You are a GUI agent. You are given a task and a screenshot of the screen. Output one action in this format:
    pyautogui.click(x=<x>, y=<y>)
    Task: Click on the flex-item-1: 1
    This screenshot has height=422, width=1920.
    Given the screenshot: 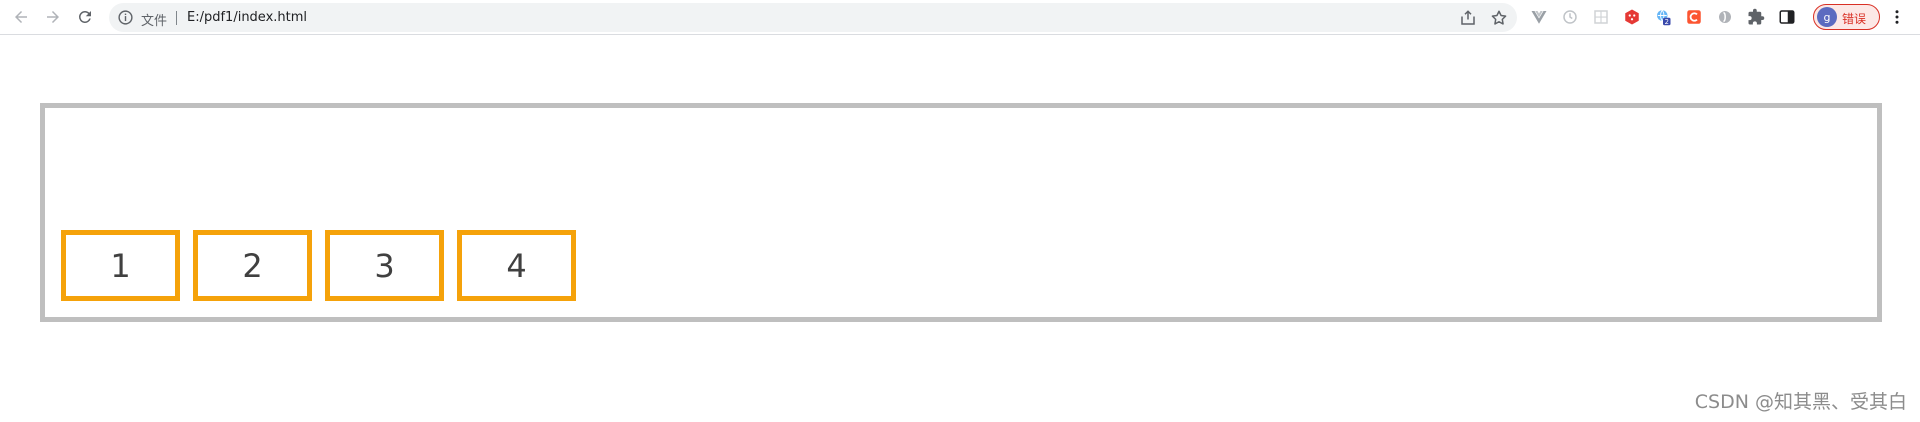 What is the action you would take?
    pyautogui.click(x=120, y=265)
    